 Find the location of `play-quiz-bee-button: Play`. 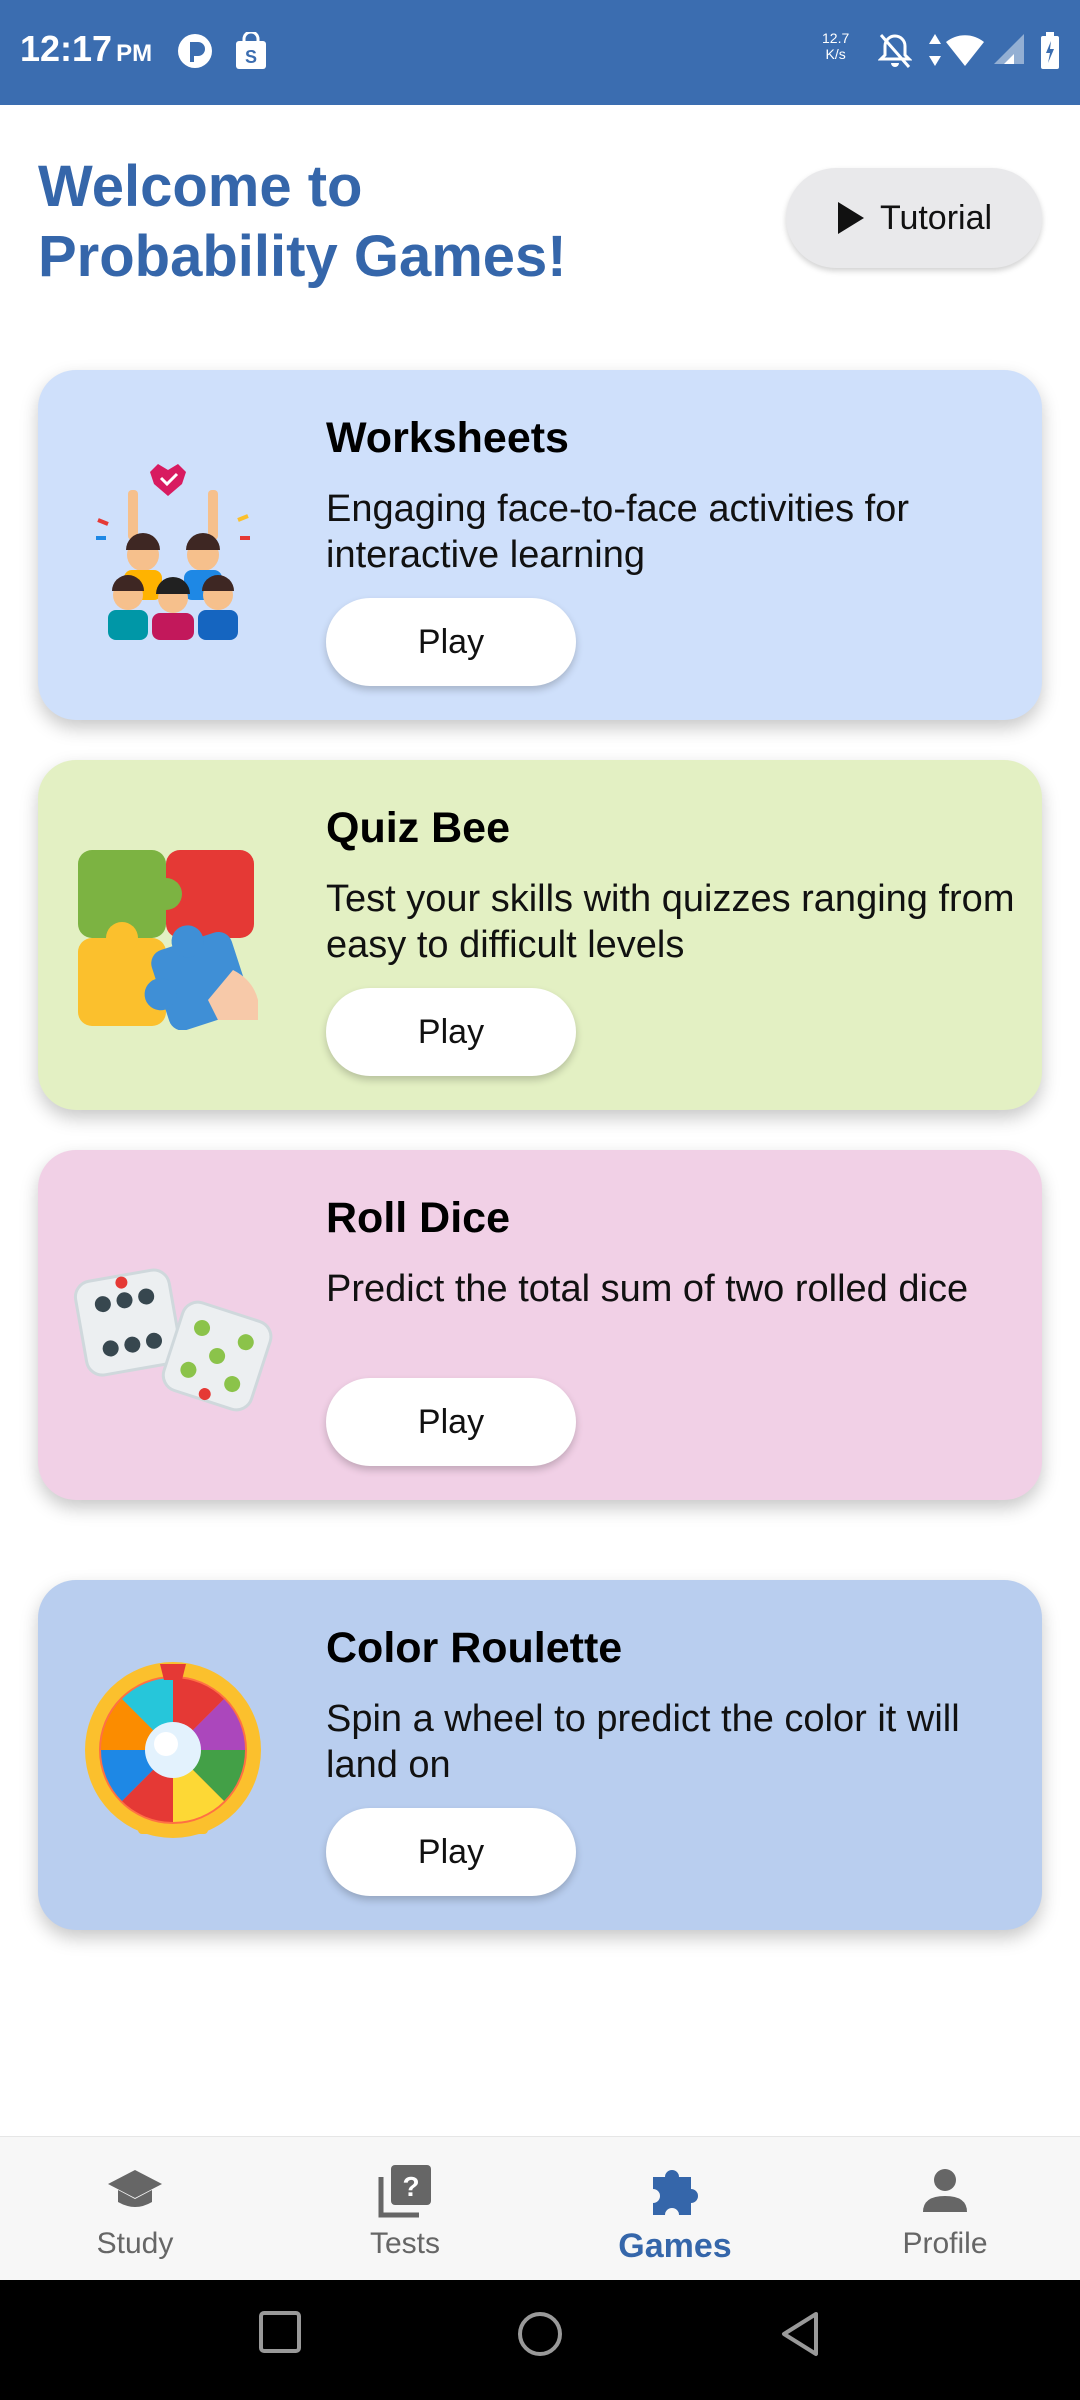

play-quiz-bee-button: Play is located at coordinates (451, 1032).